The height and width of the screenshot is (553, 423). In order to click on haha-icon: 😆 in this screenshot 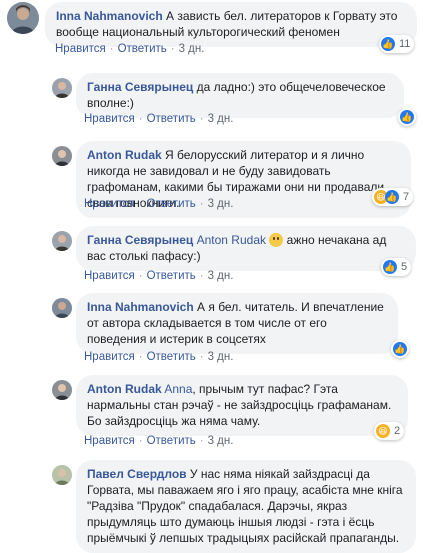, I will do `click(383, 431)`.